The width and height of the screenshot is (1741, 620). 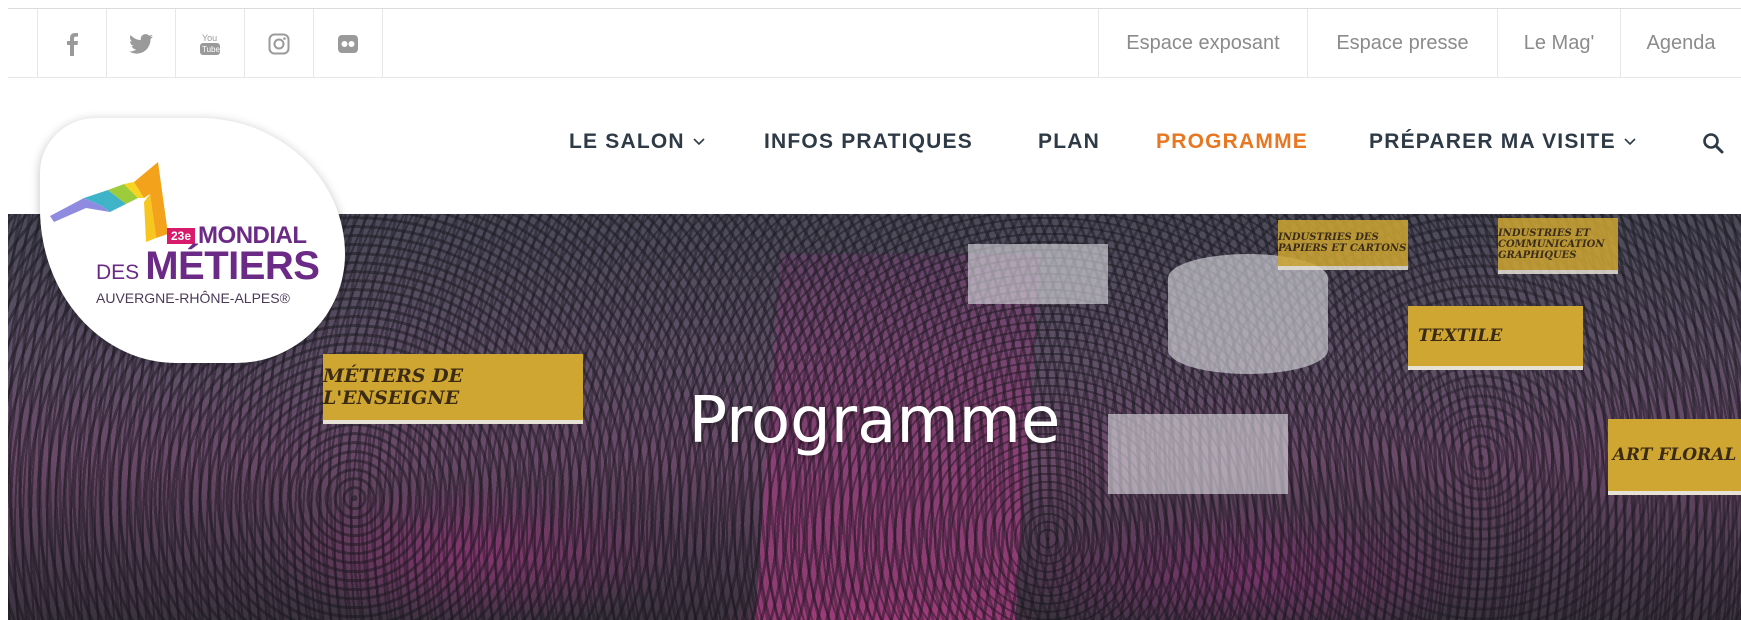 I want to click on flickr-icon, so click(x=348, y=43).